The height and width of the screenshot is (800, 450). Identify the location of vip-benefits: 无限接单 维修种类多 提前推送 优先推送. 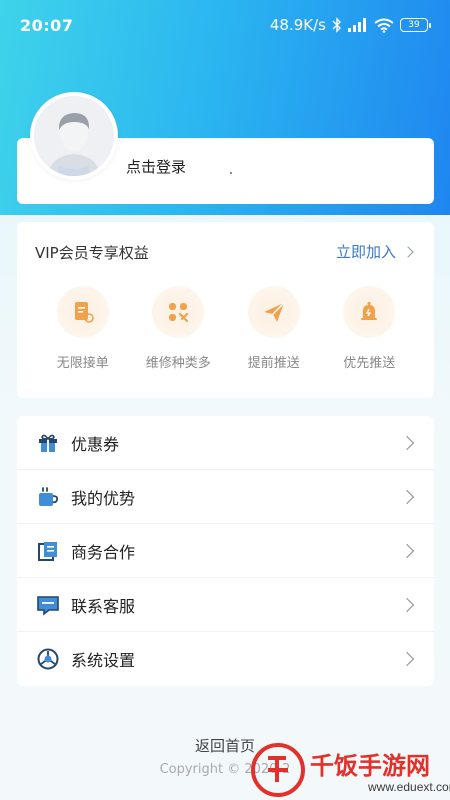
(226, 328).